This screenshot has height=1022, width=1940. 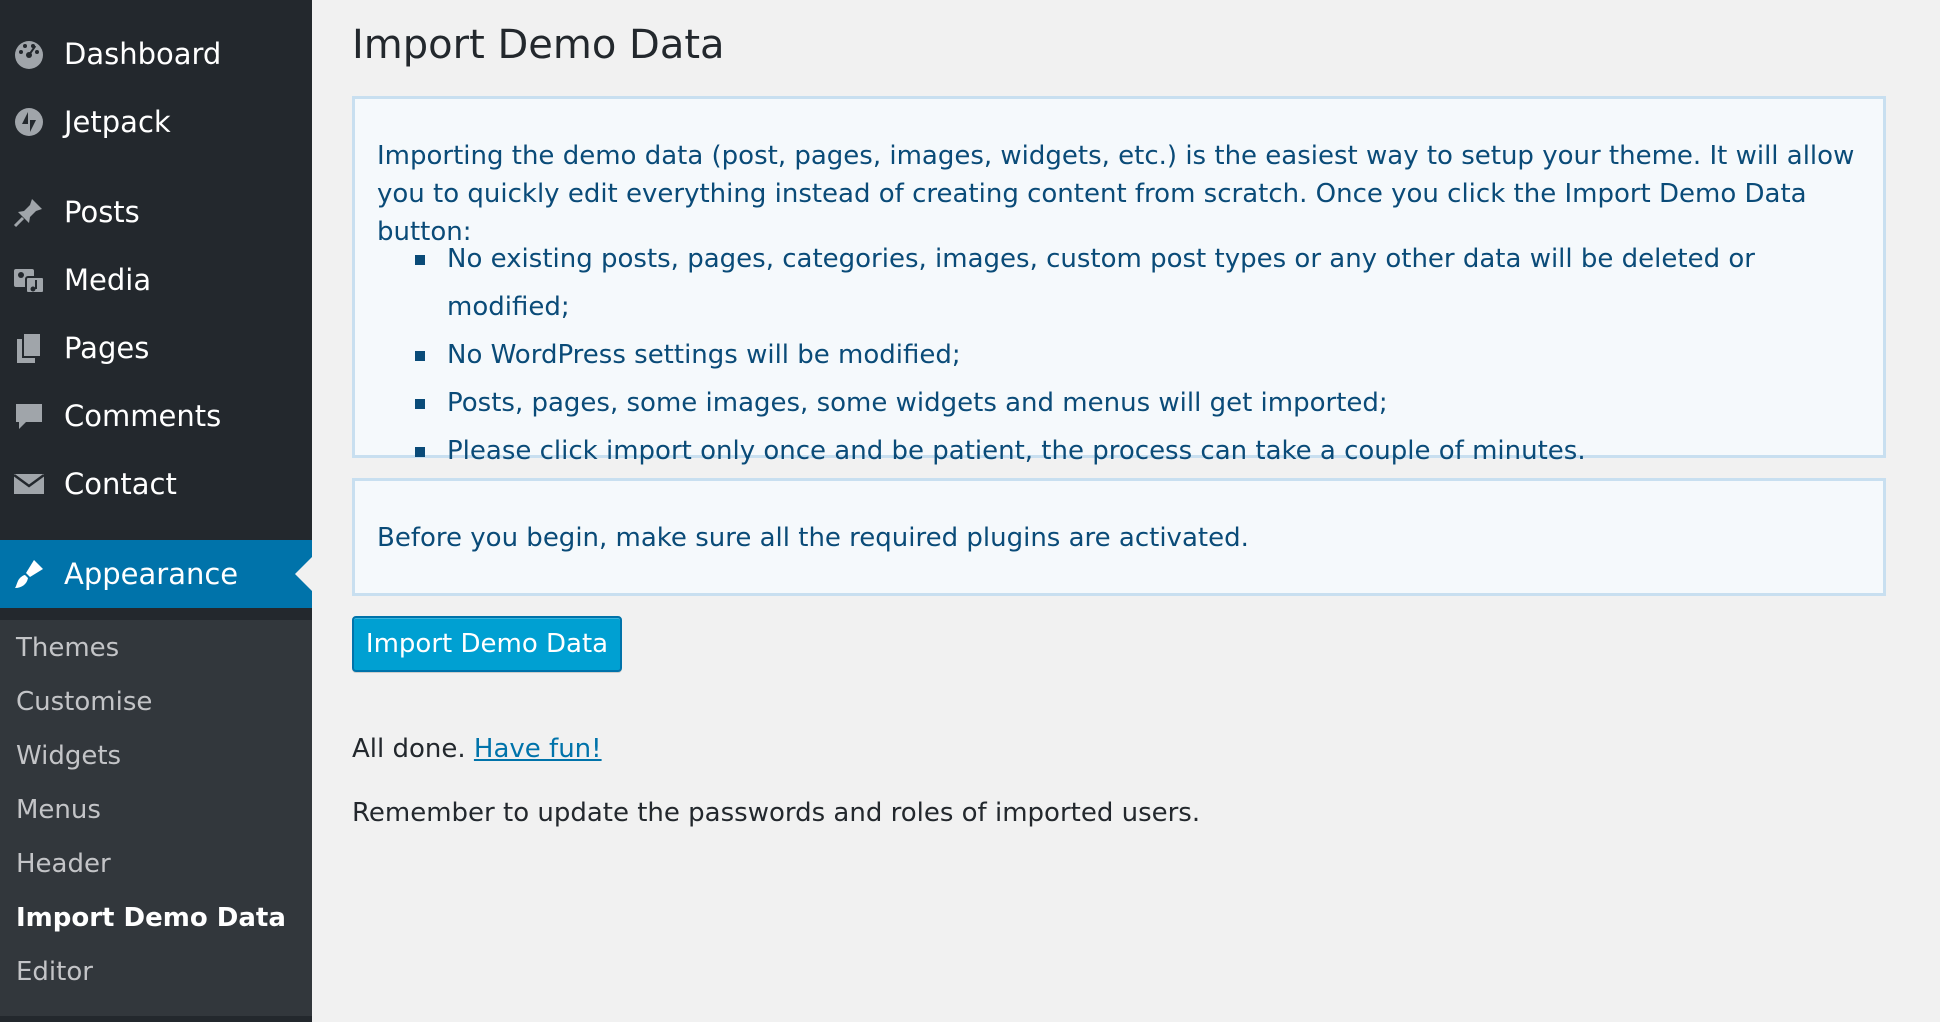 What do you see at coordinates (67, 648) in the screenshot?
I see `submenu-item-themes: Themes` at bounding box center [67, 648].